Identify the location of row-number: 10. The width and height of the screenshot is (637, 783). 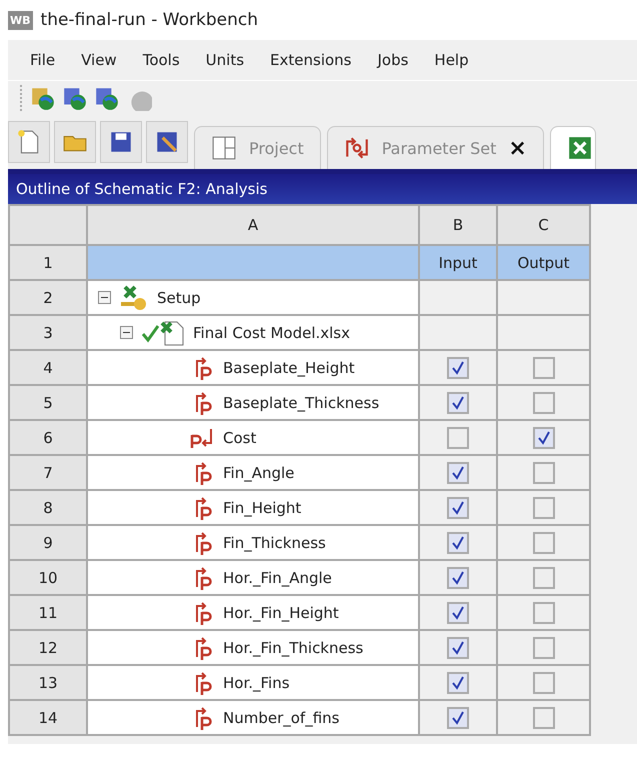
(48, 577).